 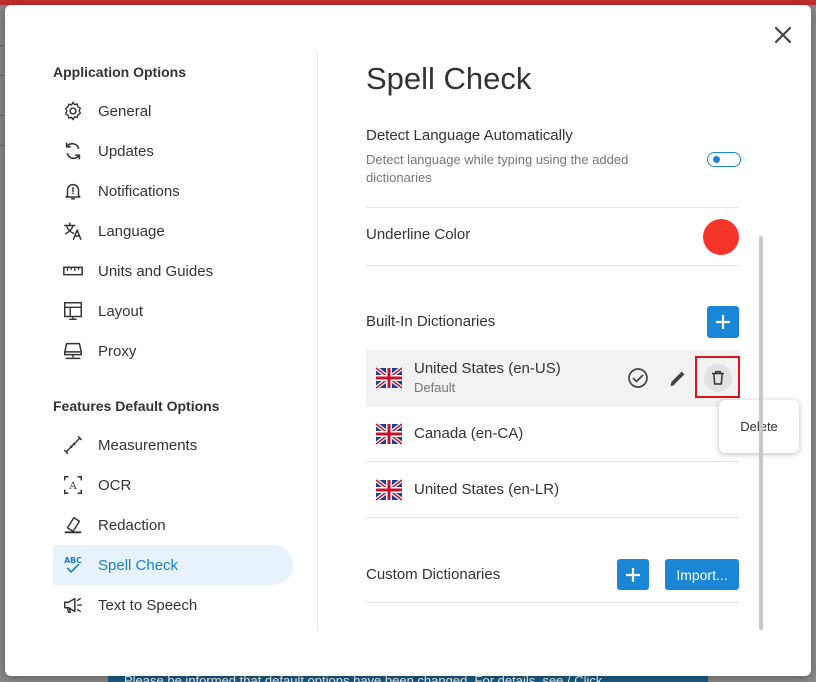 What do you see at coordinates (73, 605) in the screenshot?
I see `megaphone-icon` at bounding box center [73, 605].